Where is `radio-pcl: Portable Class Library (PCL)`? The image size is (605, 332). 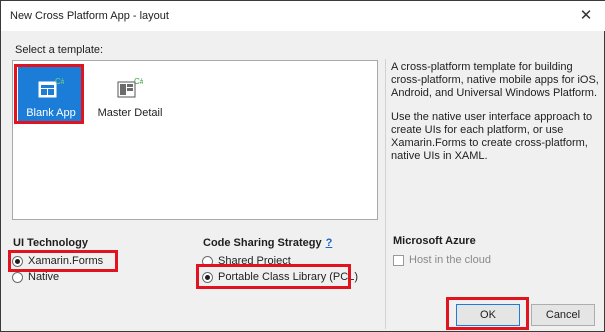 radio-pcl: Portable Class Library (PCL) is located at coordinates (280, 277).